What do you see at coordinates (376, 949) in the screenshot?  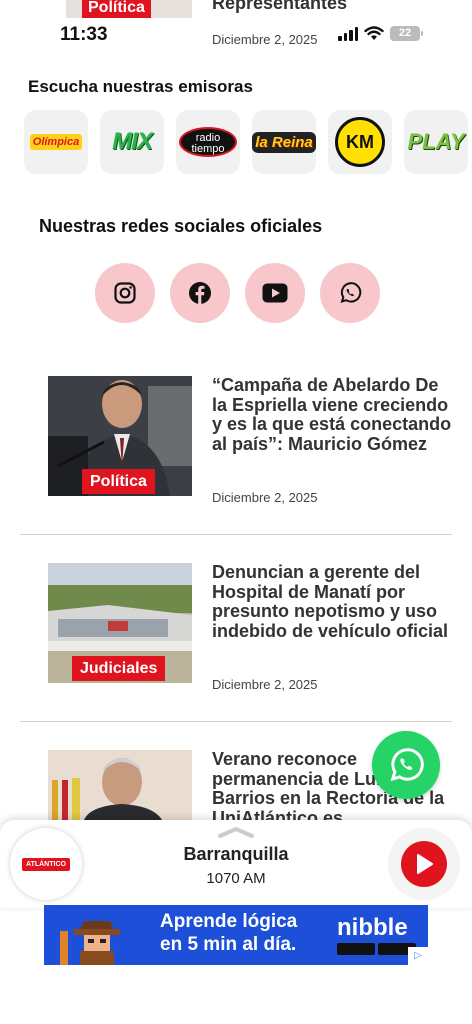 I see `app-store-badges` at bounding box center [376, 949].